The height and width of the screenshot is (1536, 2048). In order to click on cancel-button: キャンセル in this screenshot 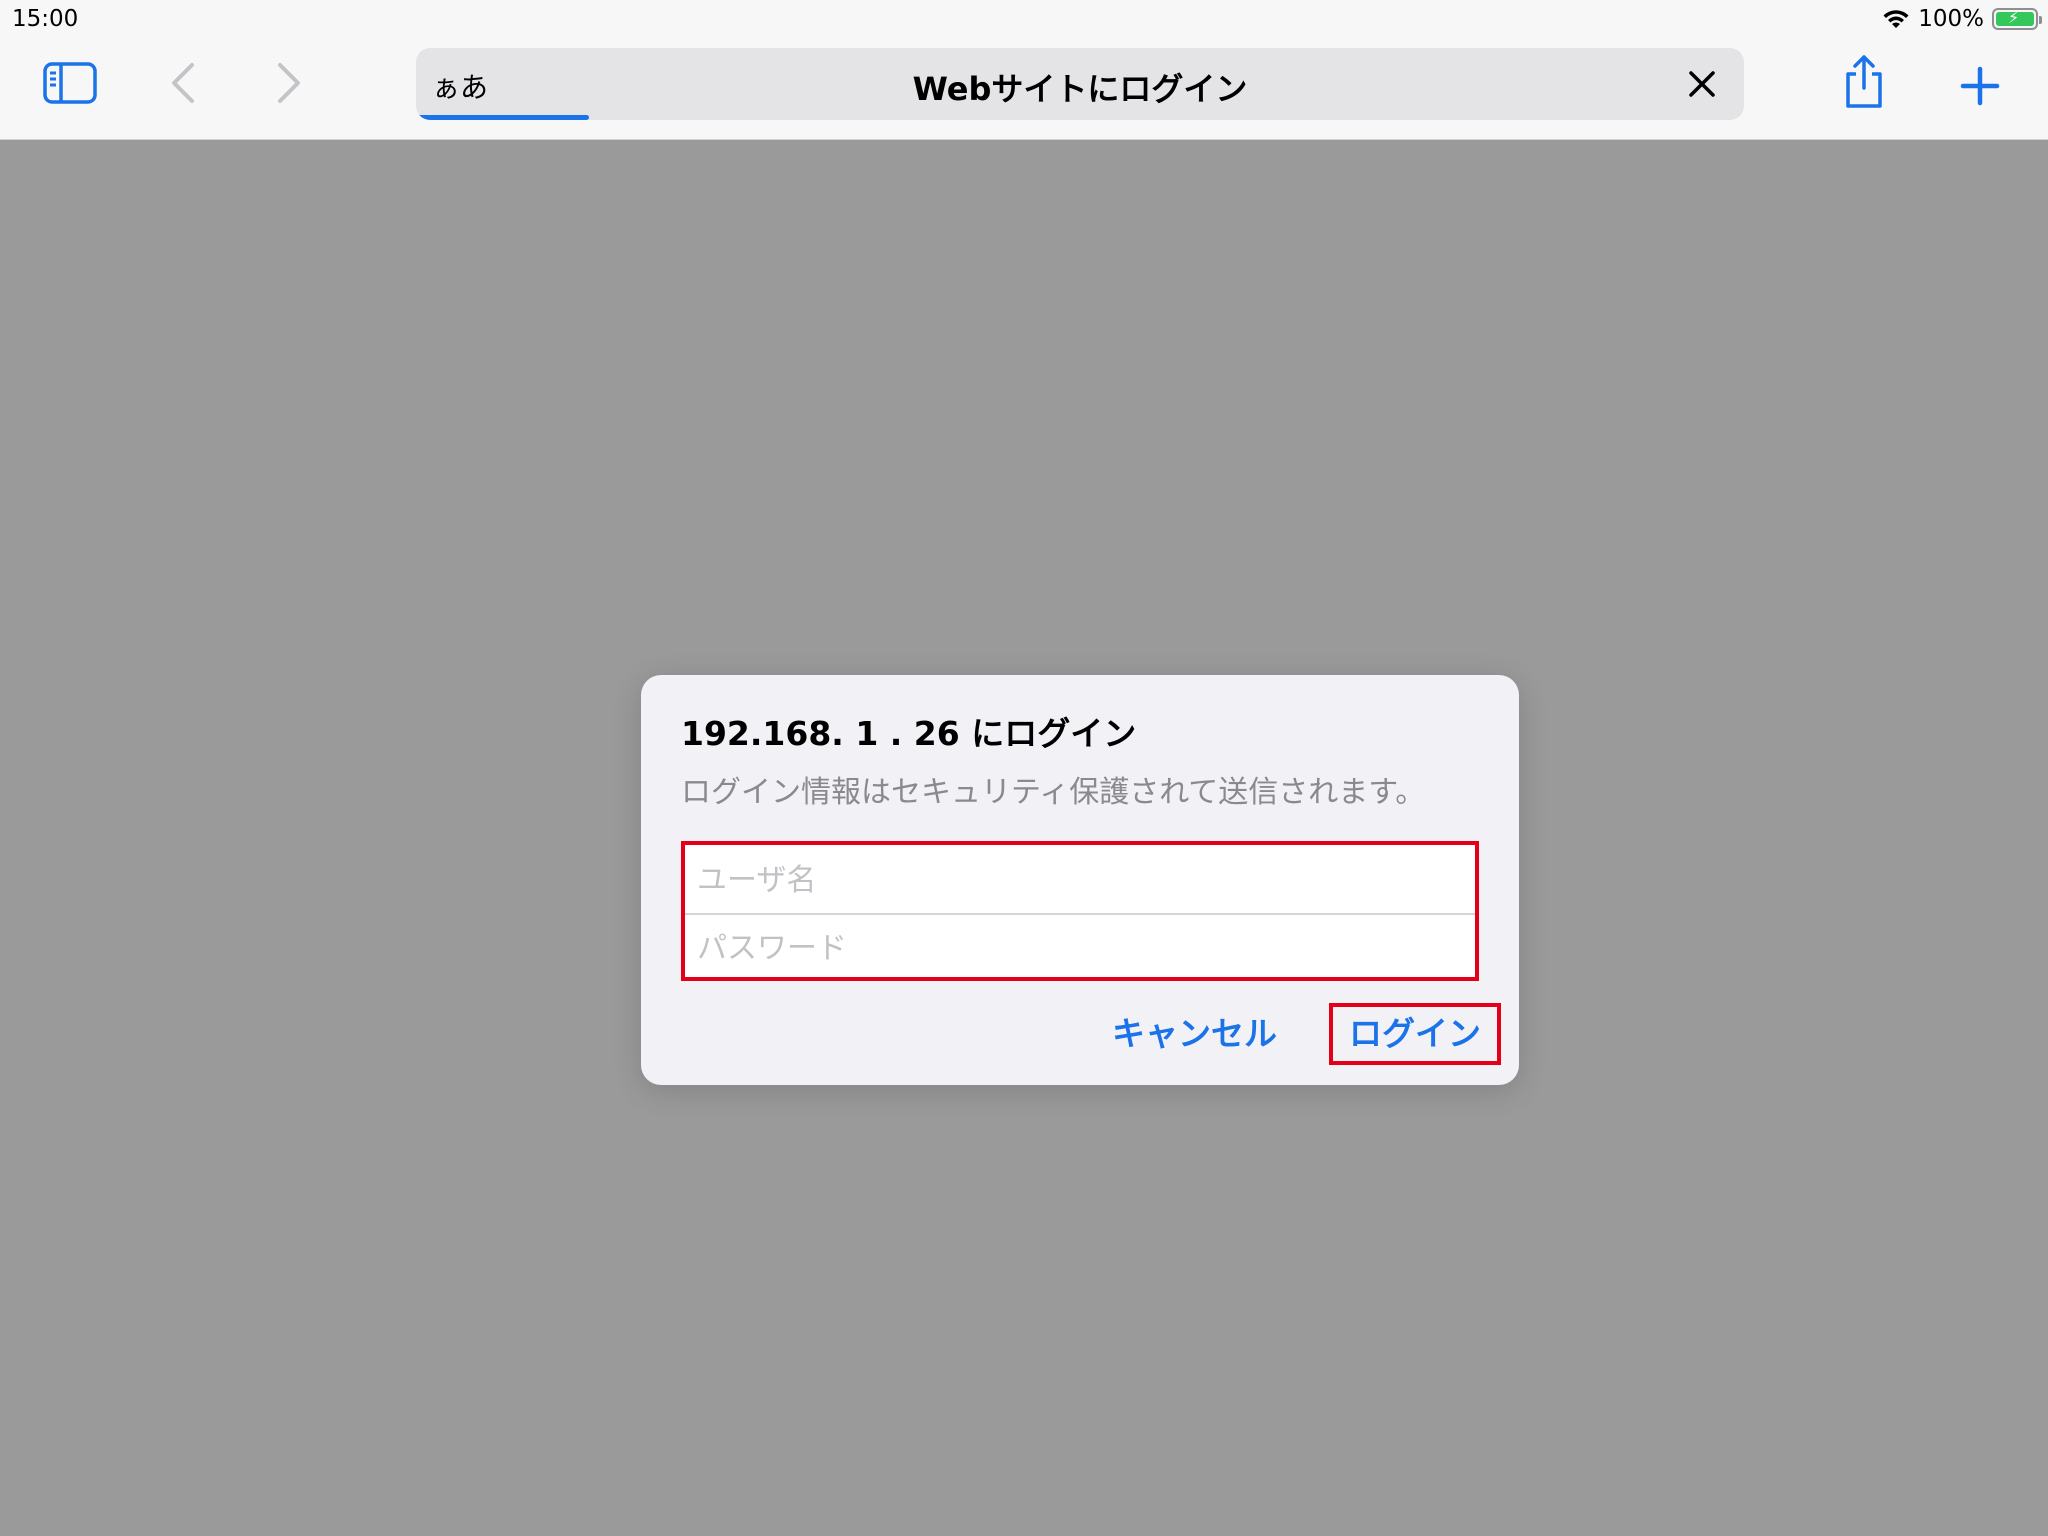, I will do `click(1194, 1034)`.